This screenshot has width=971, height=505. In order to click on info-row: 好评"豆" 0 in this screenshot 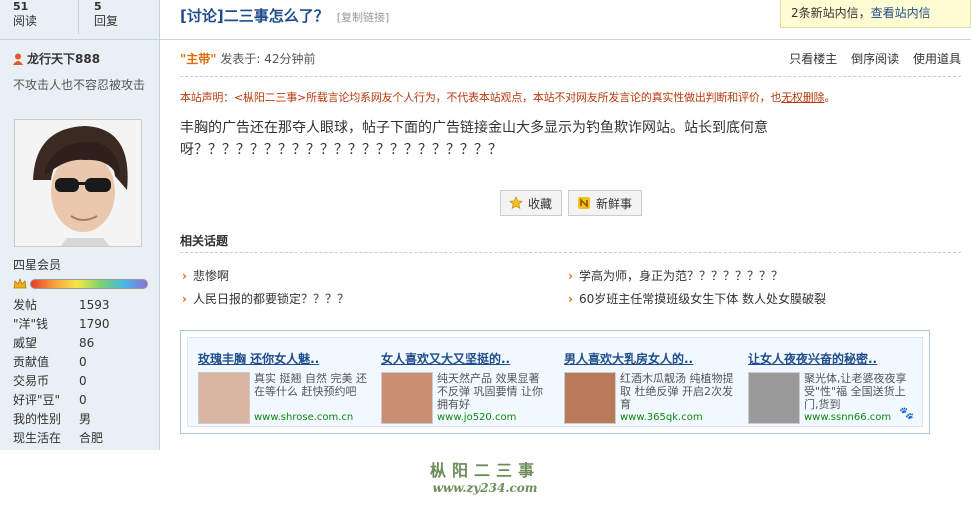, I will do `click(83, 400)`.